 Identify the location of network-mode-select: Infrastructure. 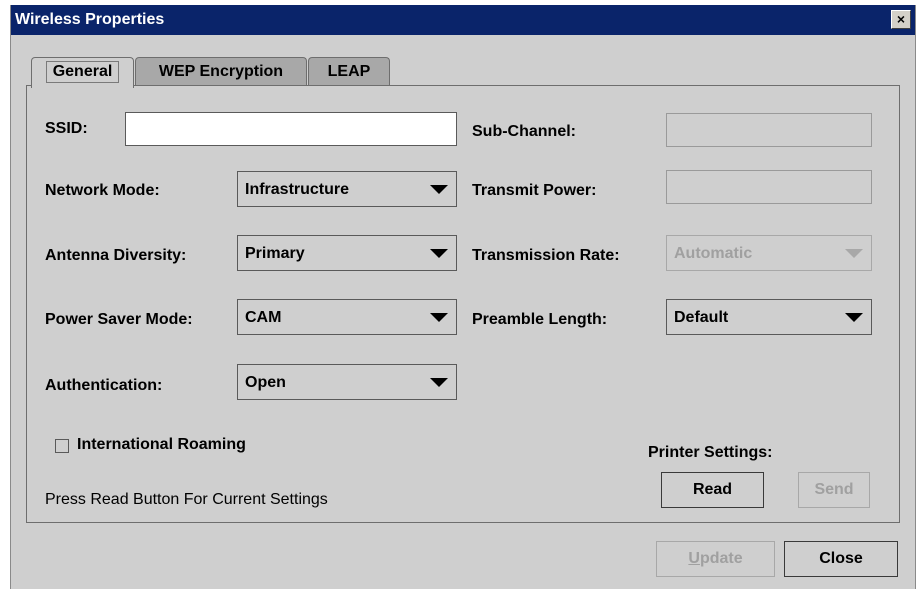
(347, 189).